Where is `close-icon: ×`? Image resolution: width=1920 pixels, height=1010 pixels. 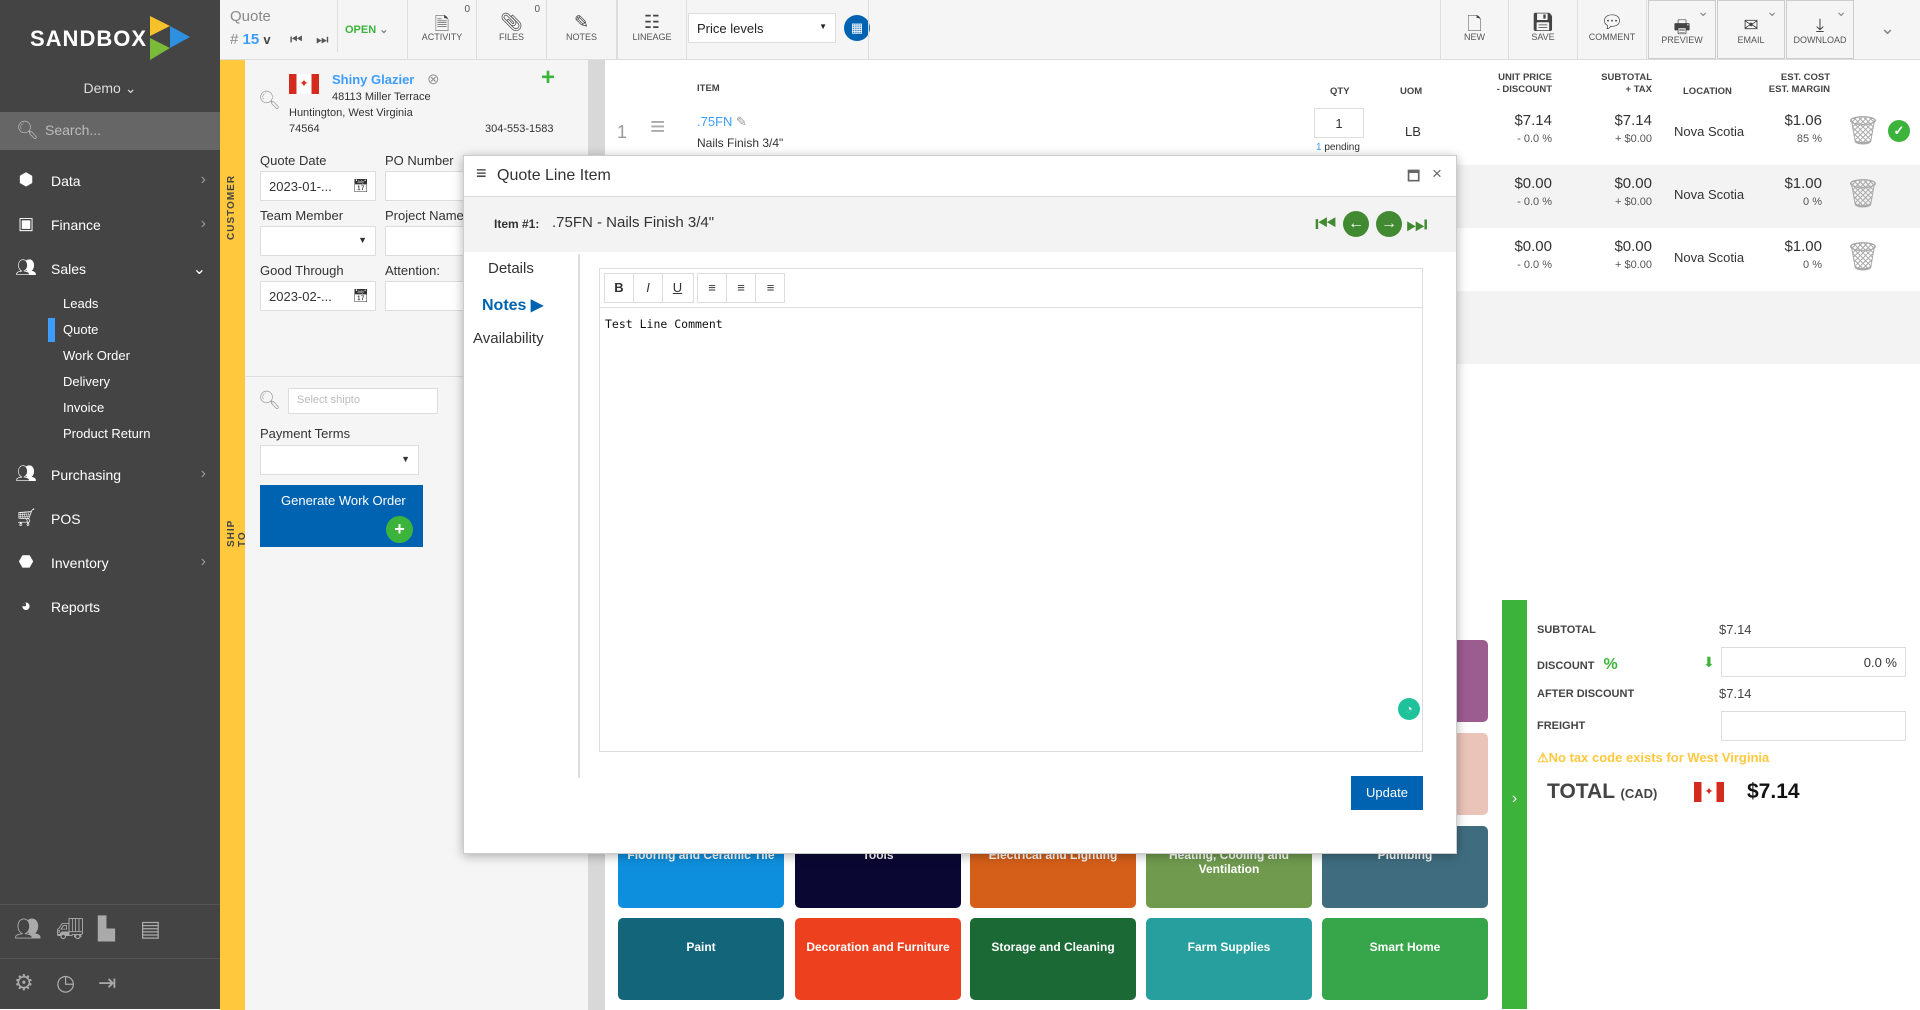
close-icon: × is located at coordinates (1437, 174).